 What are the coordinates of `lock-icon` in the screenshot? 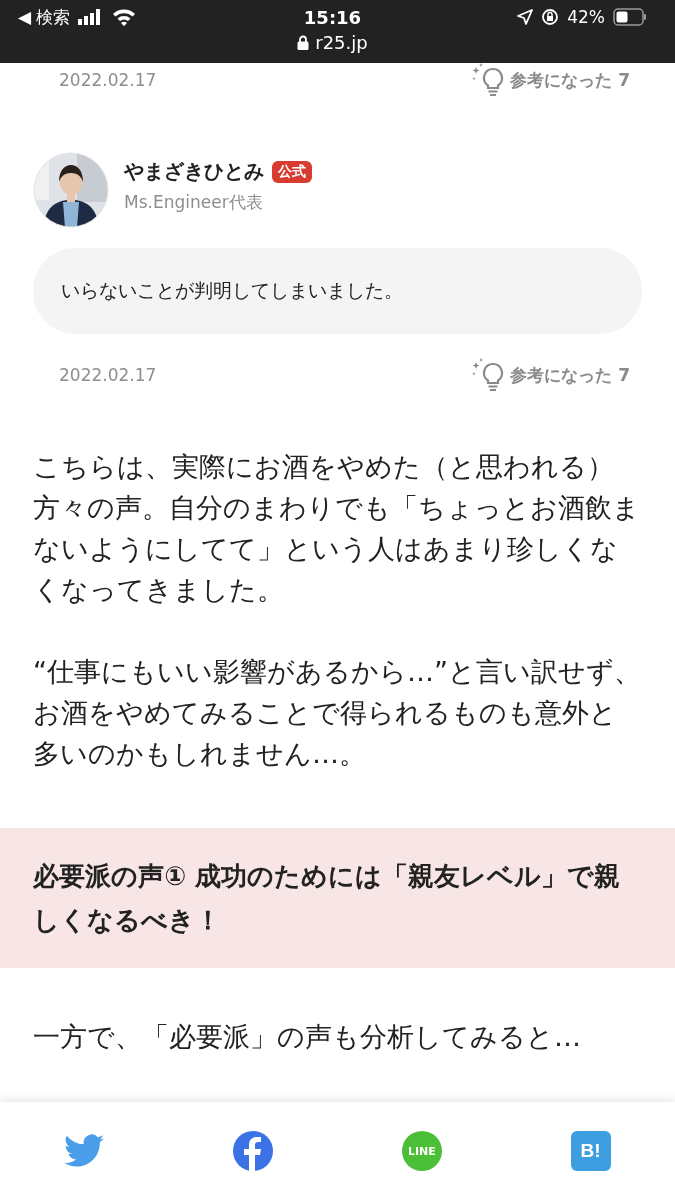 It's located at (303, 42).